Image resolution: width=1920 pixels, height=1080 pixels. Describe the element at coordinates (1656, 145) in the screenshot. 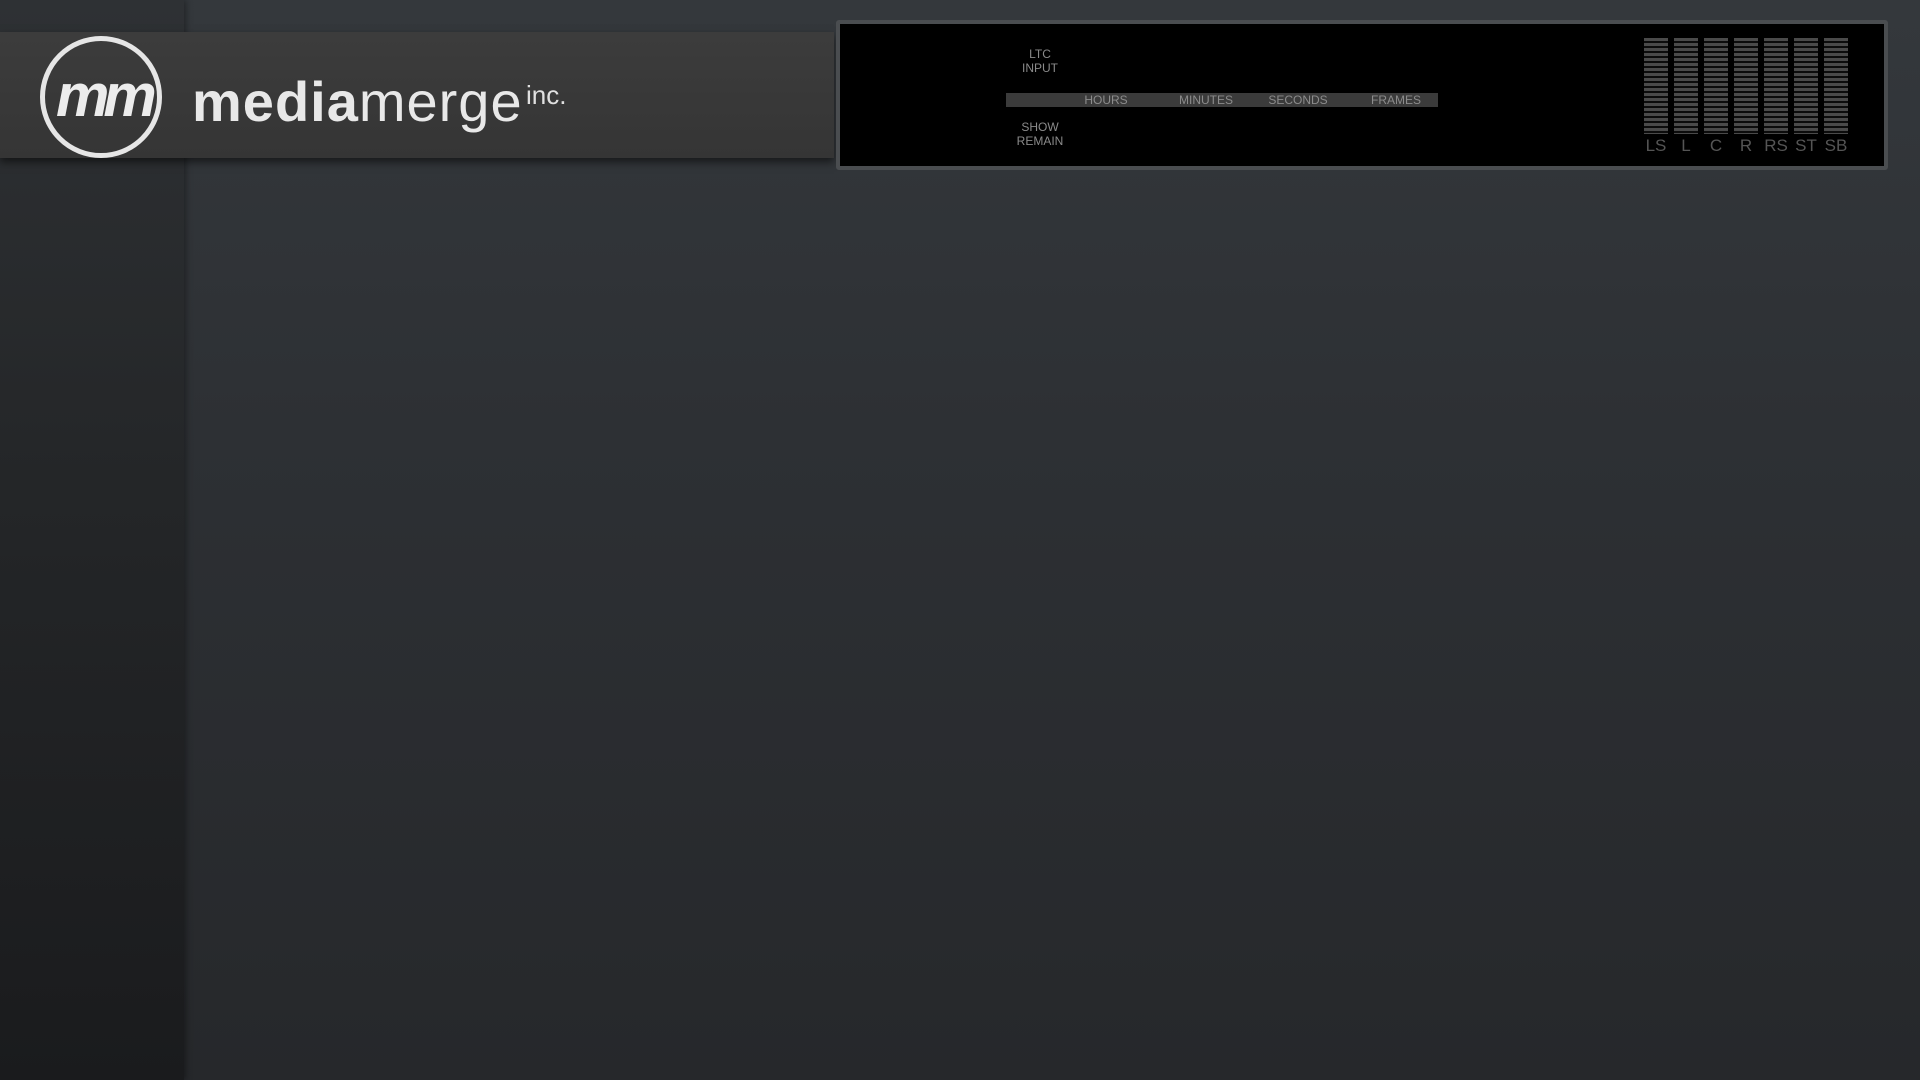

I see `meter-label-ls: LS` at that location.